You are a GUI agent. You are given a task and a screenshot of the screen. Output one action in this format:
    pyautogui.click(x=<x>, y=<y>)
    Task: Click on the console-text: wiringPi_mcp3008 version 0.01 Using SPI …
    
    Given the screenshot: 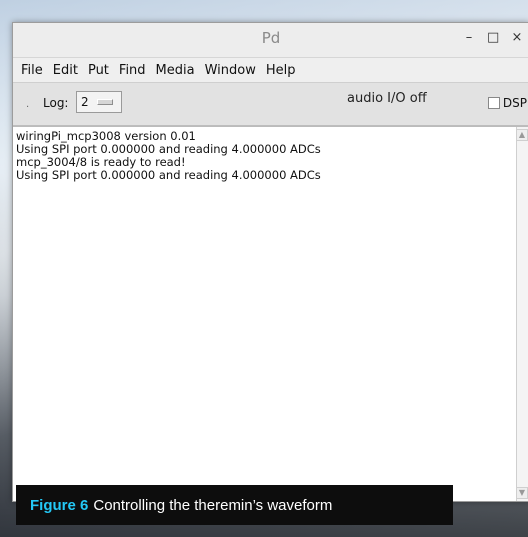 What is the action you would take?
    pyautogui.click(x=264, y=156)
    